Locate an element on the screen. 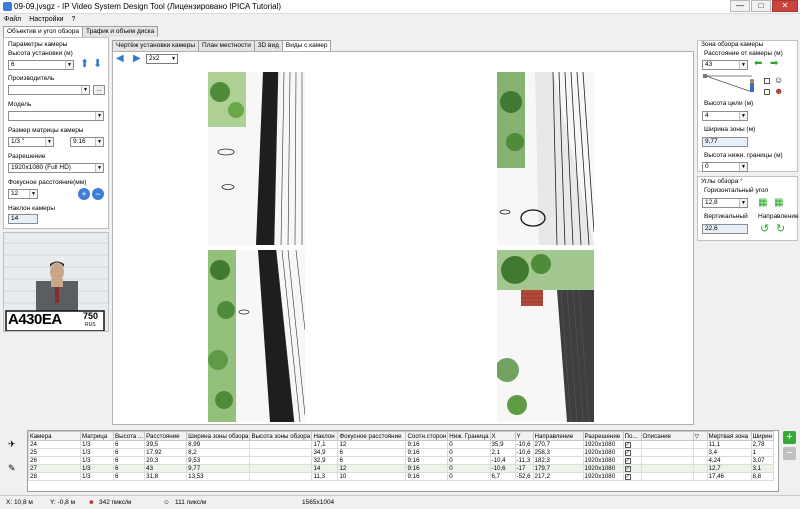  column-header: Камера is located at coordinates (54, 436).